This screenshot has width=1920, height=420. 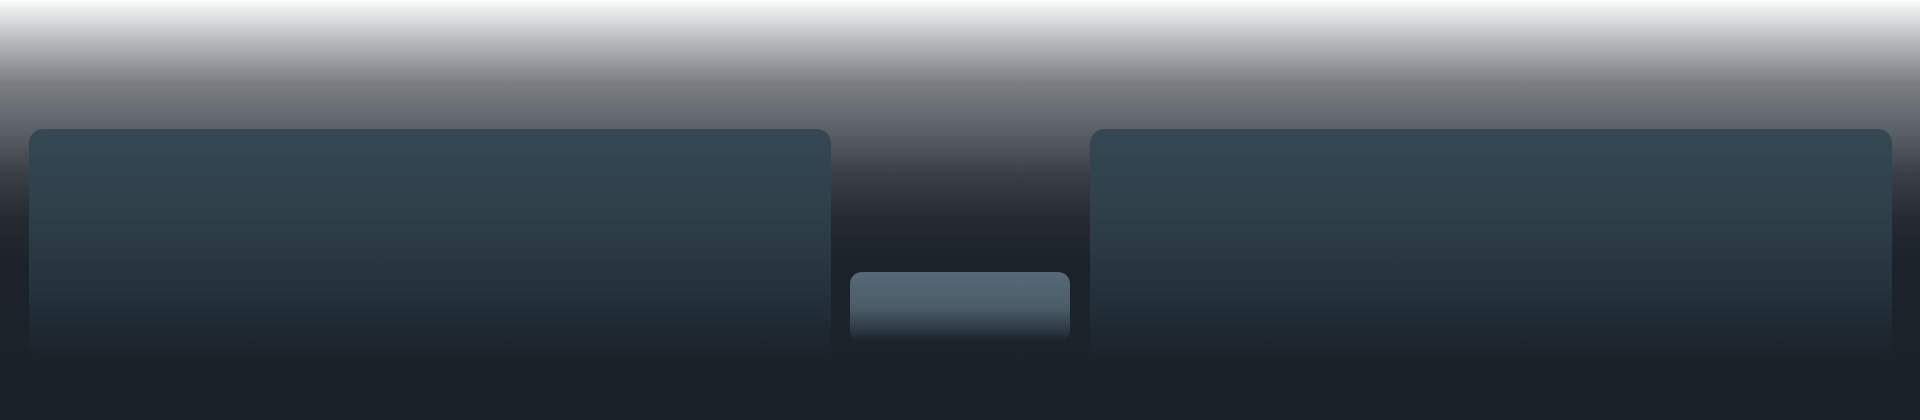 I want to click on center-tab, so click(x=960, y=307).